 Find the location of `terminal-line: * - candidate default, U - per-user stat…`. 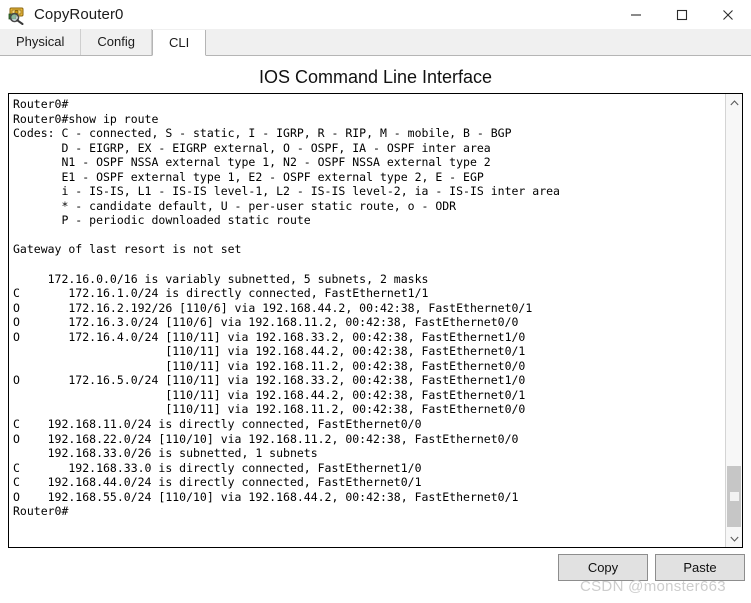

terminal-line: * - candidate default, U - per-user stat… is located at coordinates (235, 205).